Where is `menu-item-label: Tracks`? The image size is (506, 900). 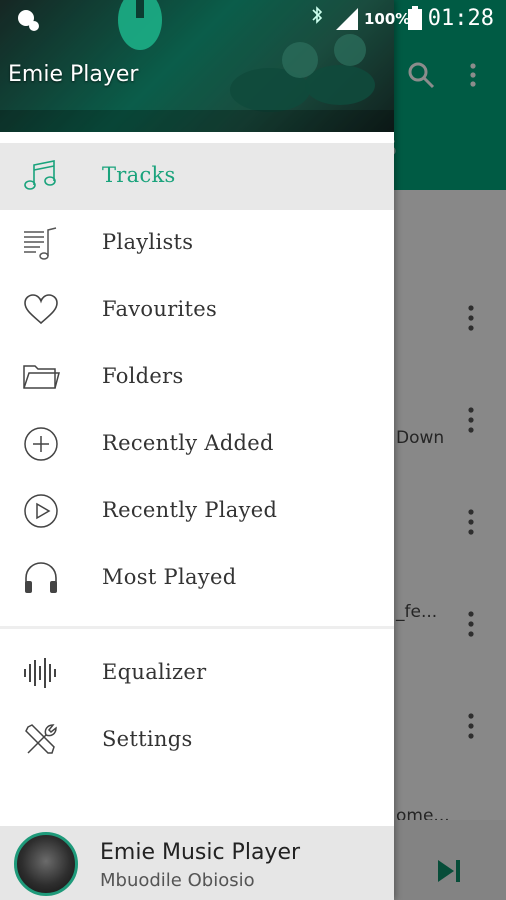 menu-item-label: Tracks is located at coordinates (139, 175).